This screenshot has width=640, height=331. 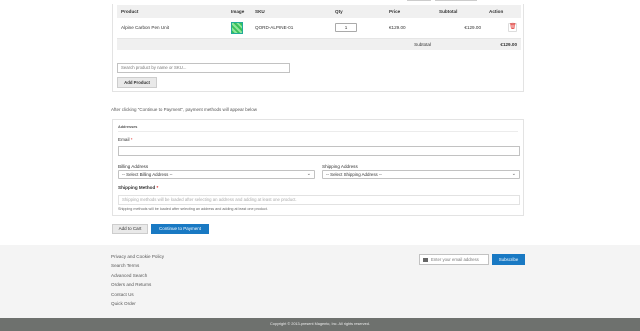 I want to click on trash-icon: 🗑, so click(x=512, y=28).